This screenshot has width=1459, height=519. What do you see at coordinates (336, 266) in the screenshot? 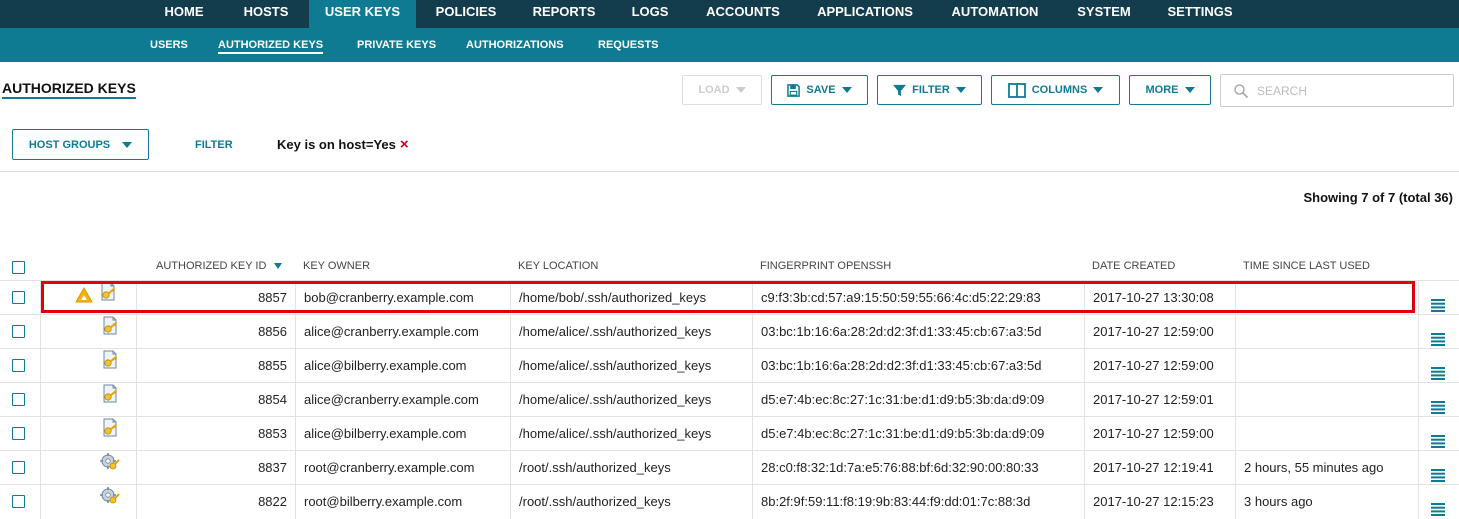
I see `column-header-owner: KEY OWNER` at bounding box center [336, 266].